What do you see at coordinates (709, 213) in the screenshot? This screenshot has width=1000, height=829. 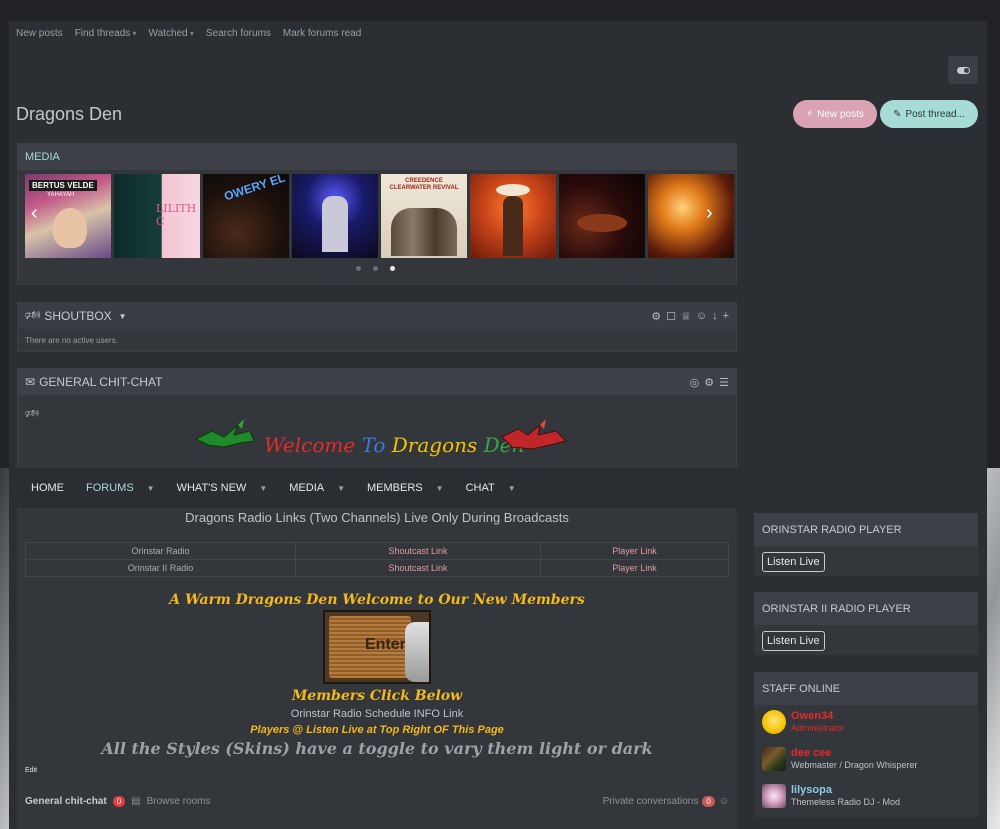 I see `carousel-next-icon: ›` at bounding box center [709, 213].